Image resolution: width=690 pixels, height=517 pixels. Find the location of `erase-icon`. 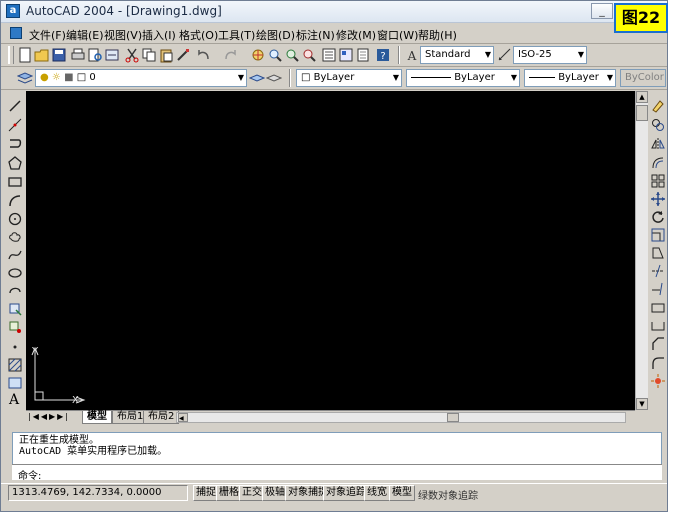

erase-icon is located at coordinates (658, 106).